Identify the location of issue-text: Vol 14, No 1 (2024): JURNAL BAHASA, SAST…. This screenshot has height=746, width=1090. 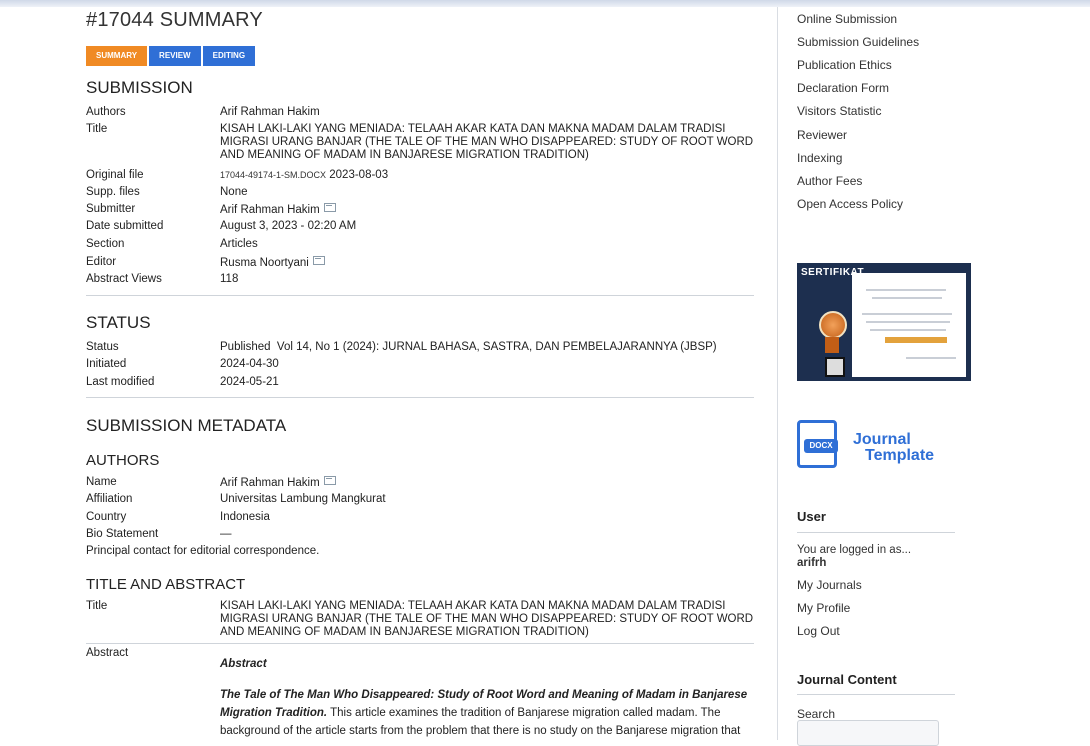
(496, 347).